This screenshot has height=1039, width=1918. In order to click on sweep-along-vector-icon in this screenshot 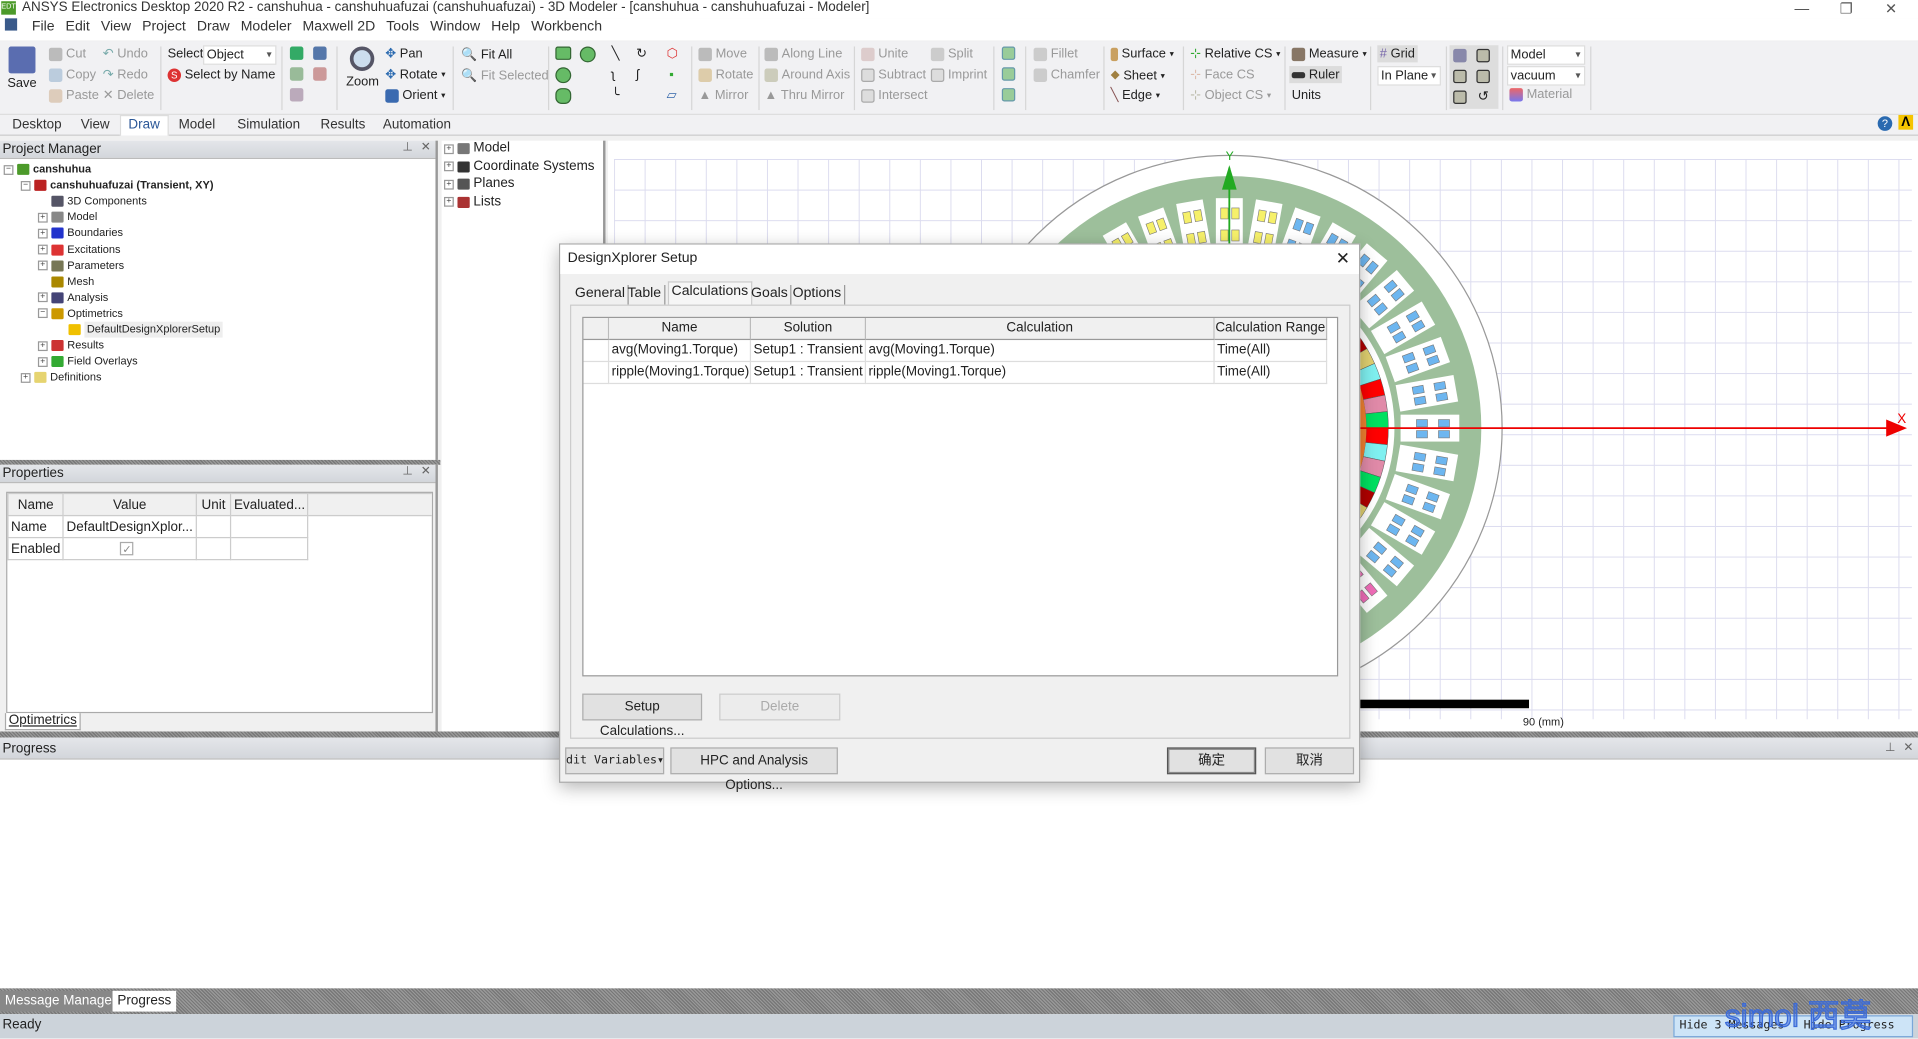, I will do `click(1008, 53)`.